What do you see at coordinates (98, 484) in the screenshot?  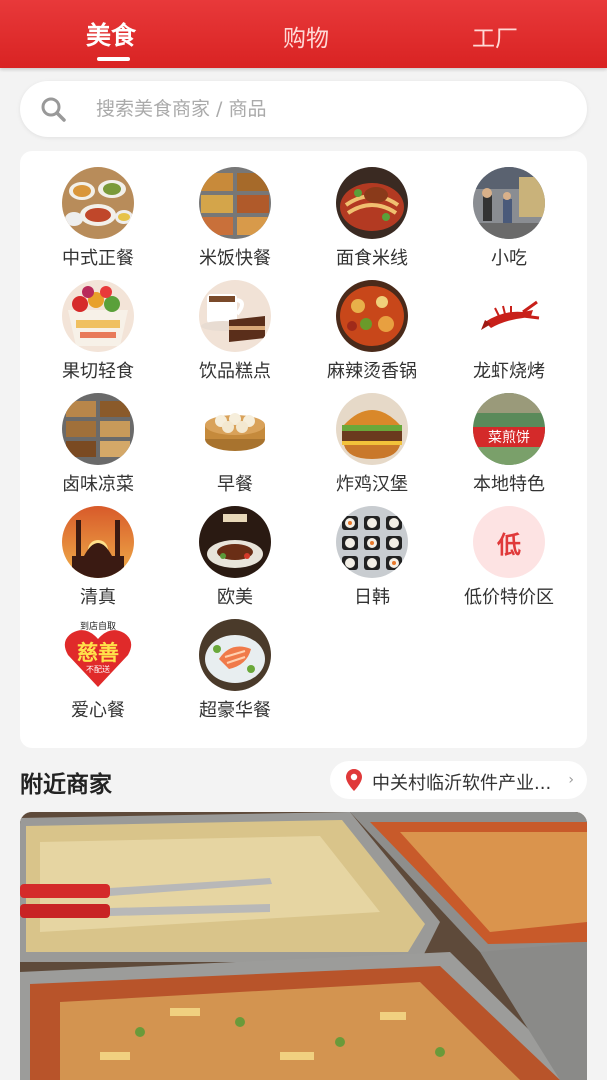 I see `category-label: 卤味凉菜` at bounding box center [98, 484].